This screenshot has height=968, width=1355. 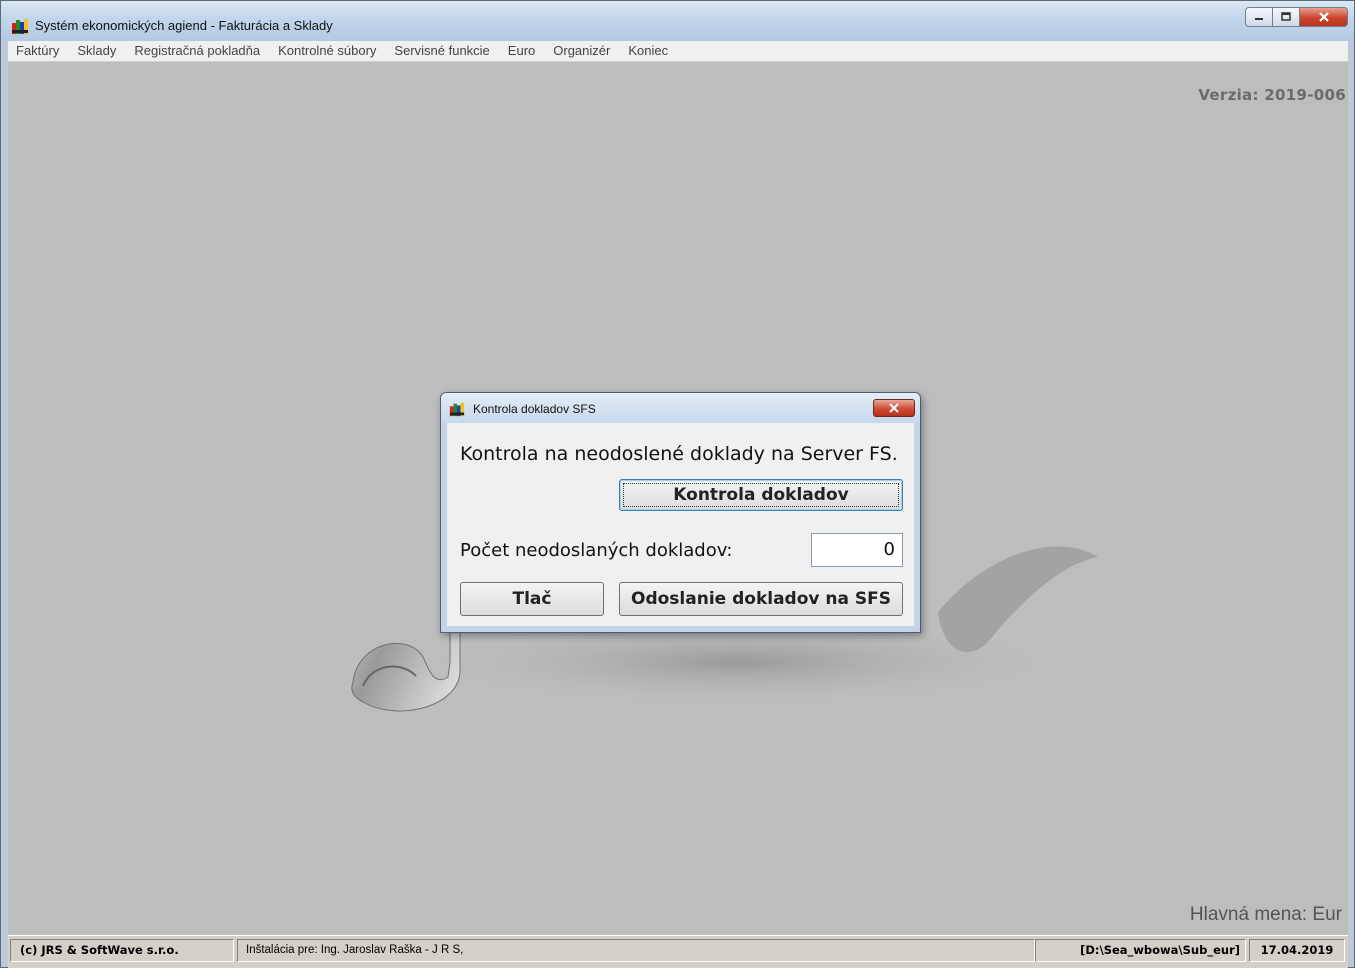 I want to click on menu-organizer: Organizér, so click(x=581, y=51).